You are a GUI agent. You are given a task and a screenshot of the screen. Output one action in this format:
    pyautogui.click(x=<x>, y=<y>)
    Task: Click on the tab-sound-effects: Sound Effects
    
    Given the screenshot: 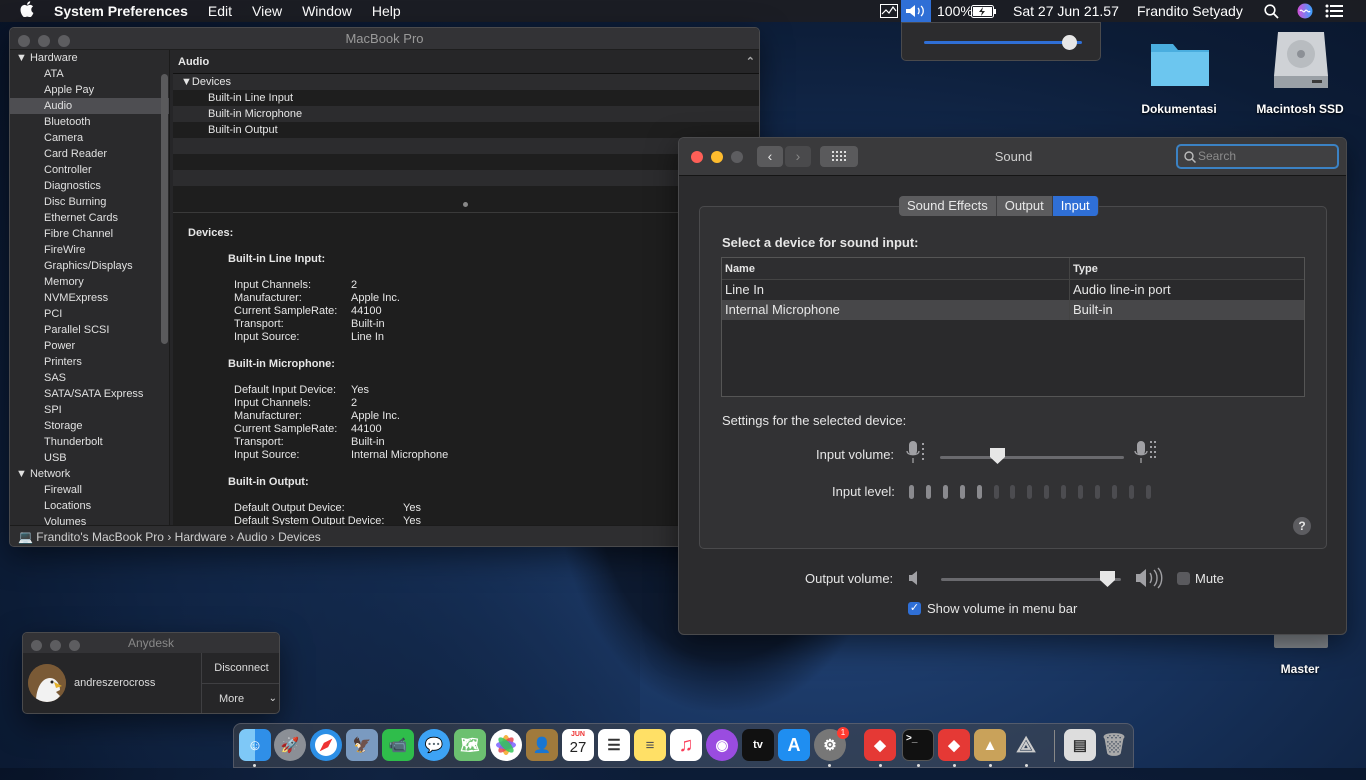 What is the action you would take?
    pyautogui.click(x=948, y=206)
    